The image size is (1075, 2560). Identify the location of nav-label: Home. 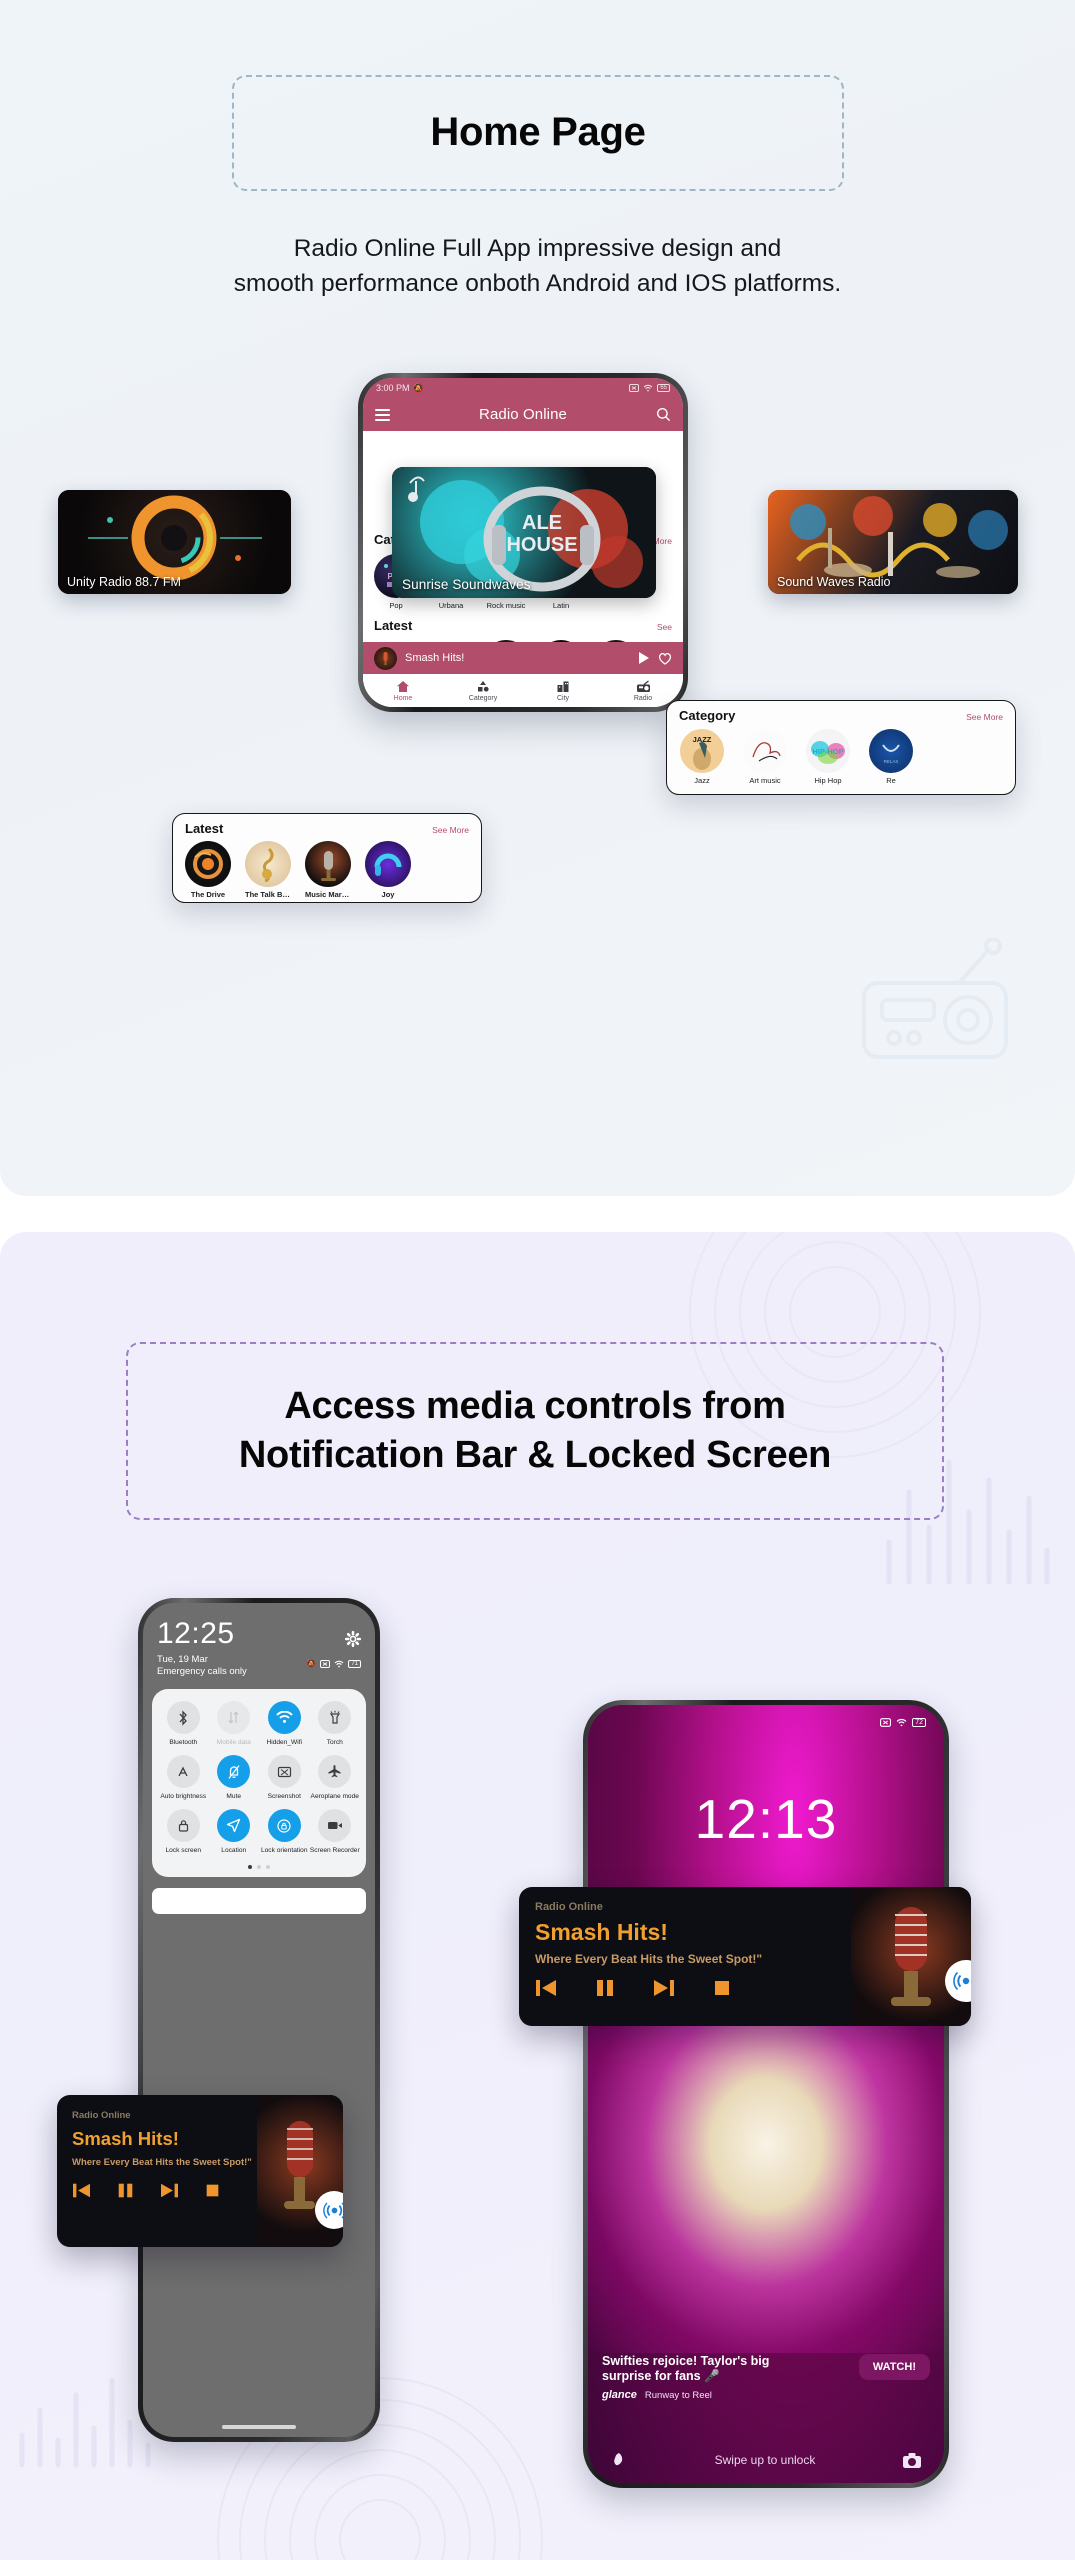
(403, 698).